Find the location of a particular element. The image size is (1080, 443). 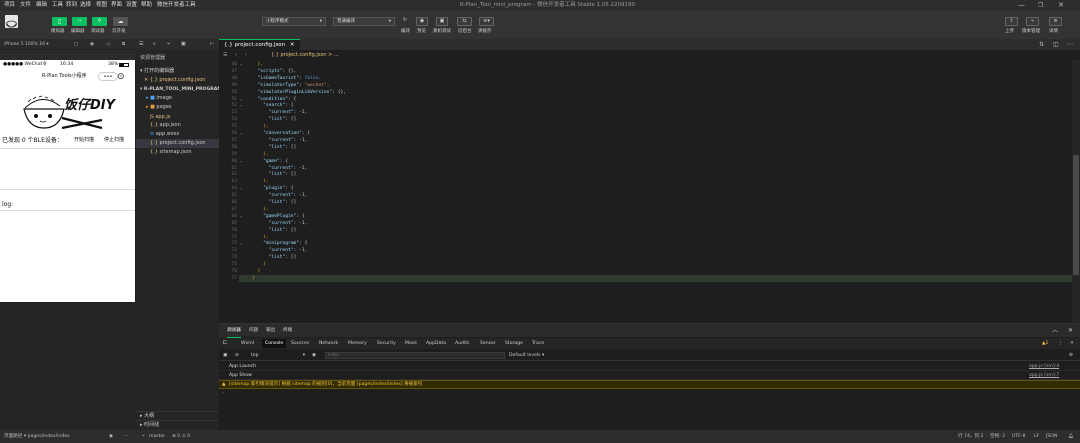

capsule-more-button: ••• is located at coordinates (108, 76).